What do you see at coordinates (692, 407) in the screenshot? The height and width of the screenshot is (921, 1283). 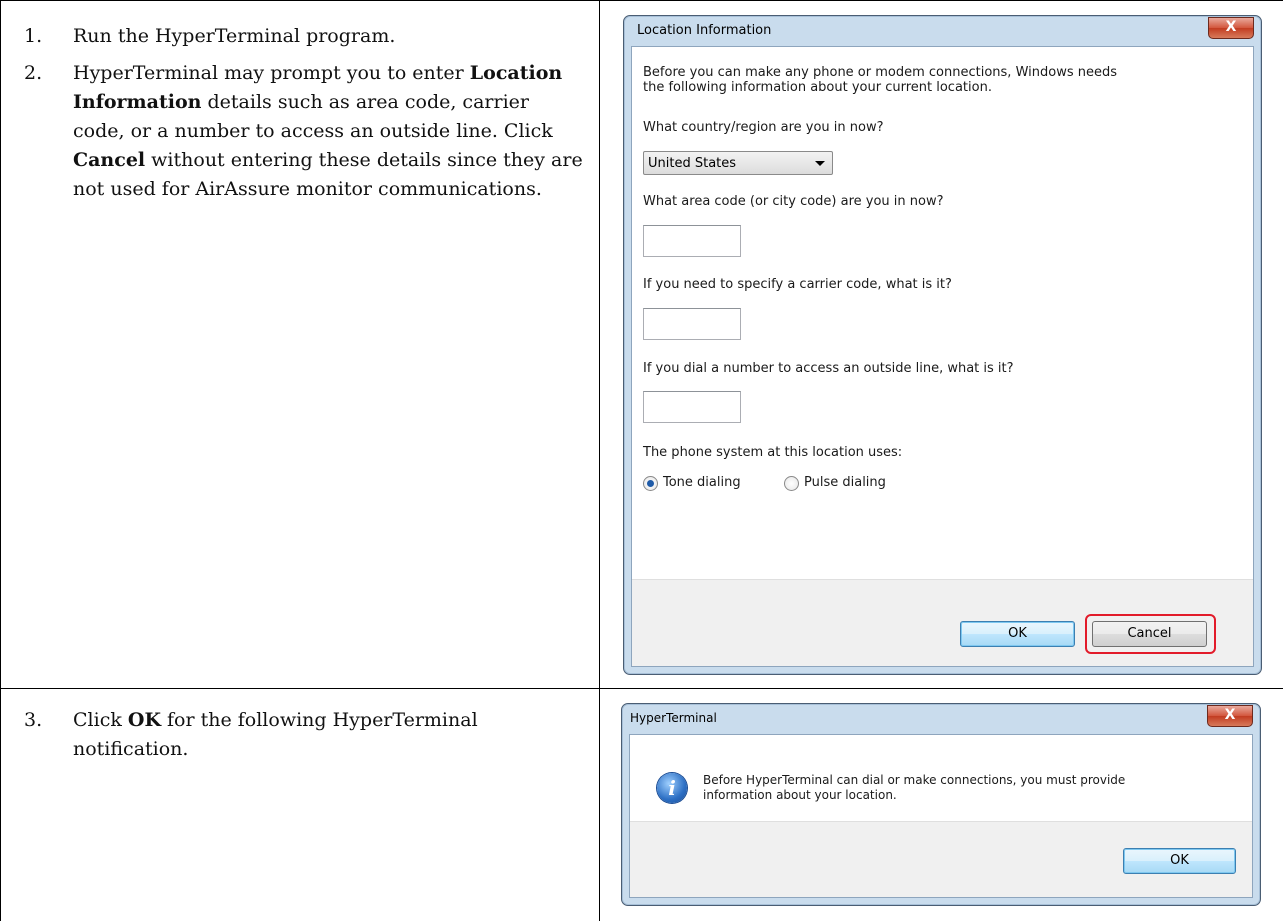 I see `outside-line-input` at bounding box center [692, 407].